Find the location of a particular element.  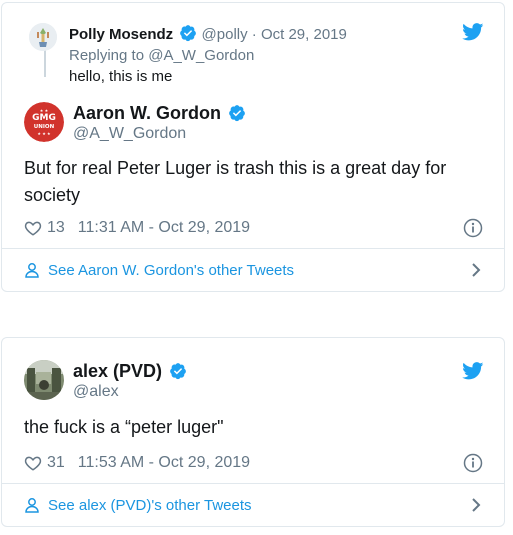

tweet-text: the fuck is a “peter luger" is located at coordinates (124, 427).